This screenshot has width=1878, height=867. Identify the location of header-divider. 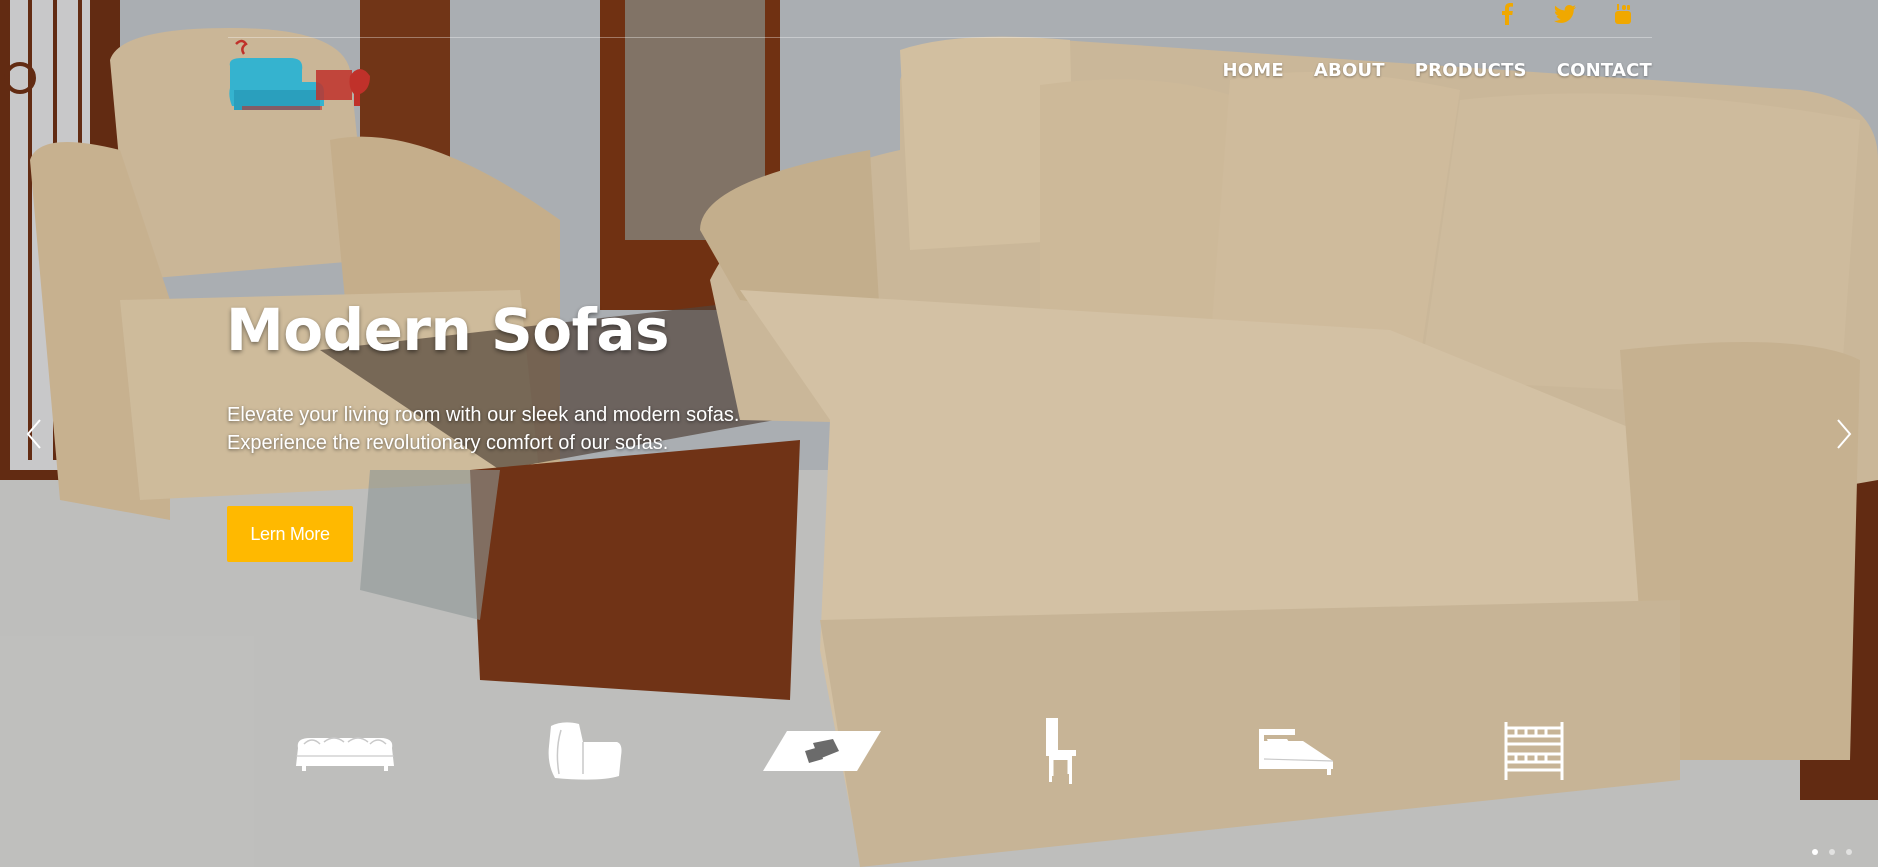
(940, 37).